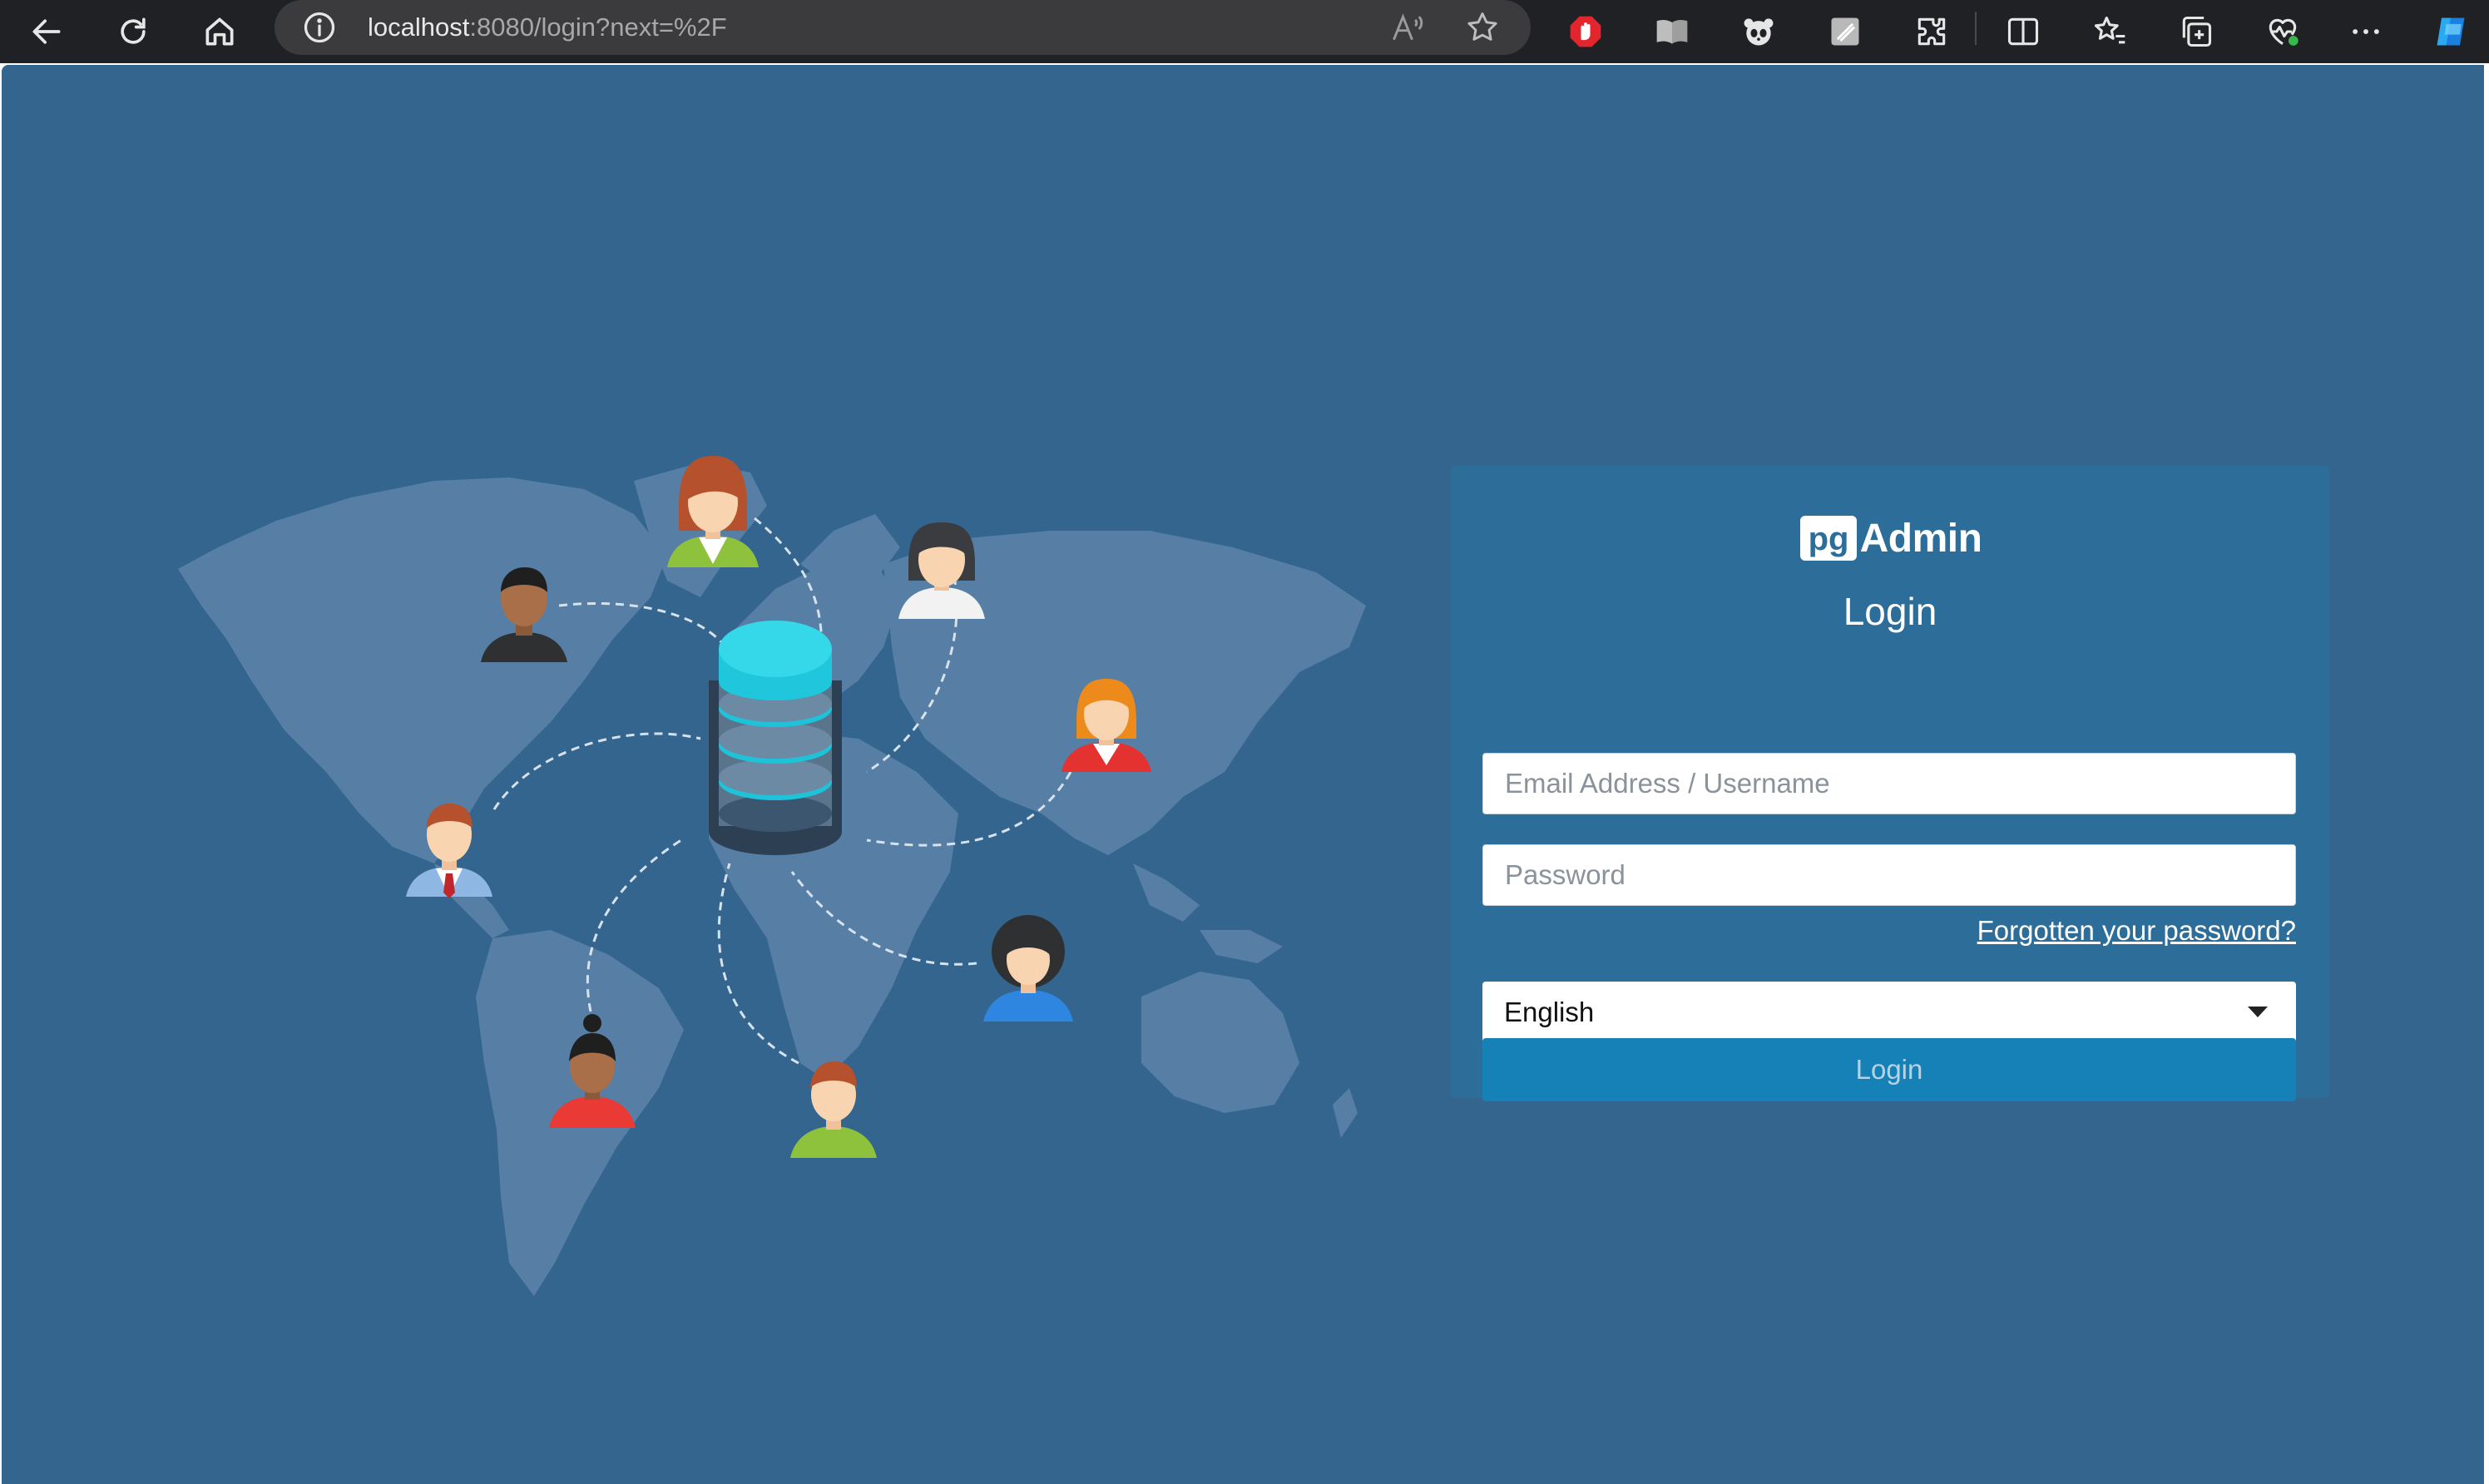  Describe the element at coordinates (220, 32) in the screenshot. I see `home-icon` at that location.